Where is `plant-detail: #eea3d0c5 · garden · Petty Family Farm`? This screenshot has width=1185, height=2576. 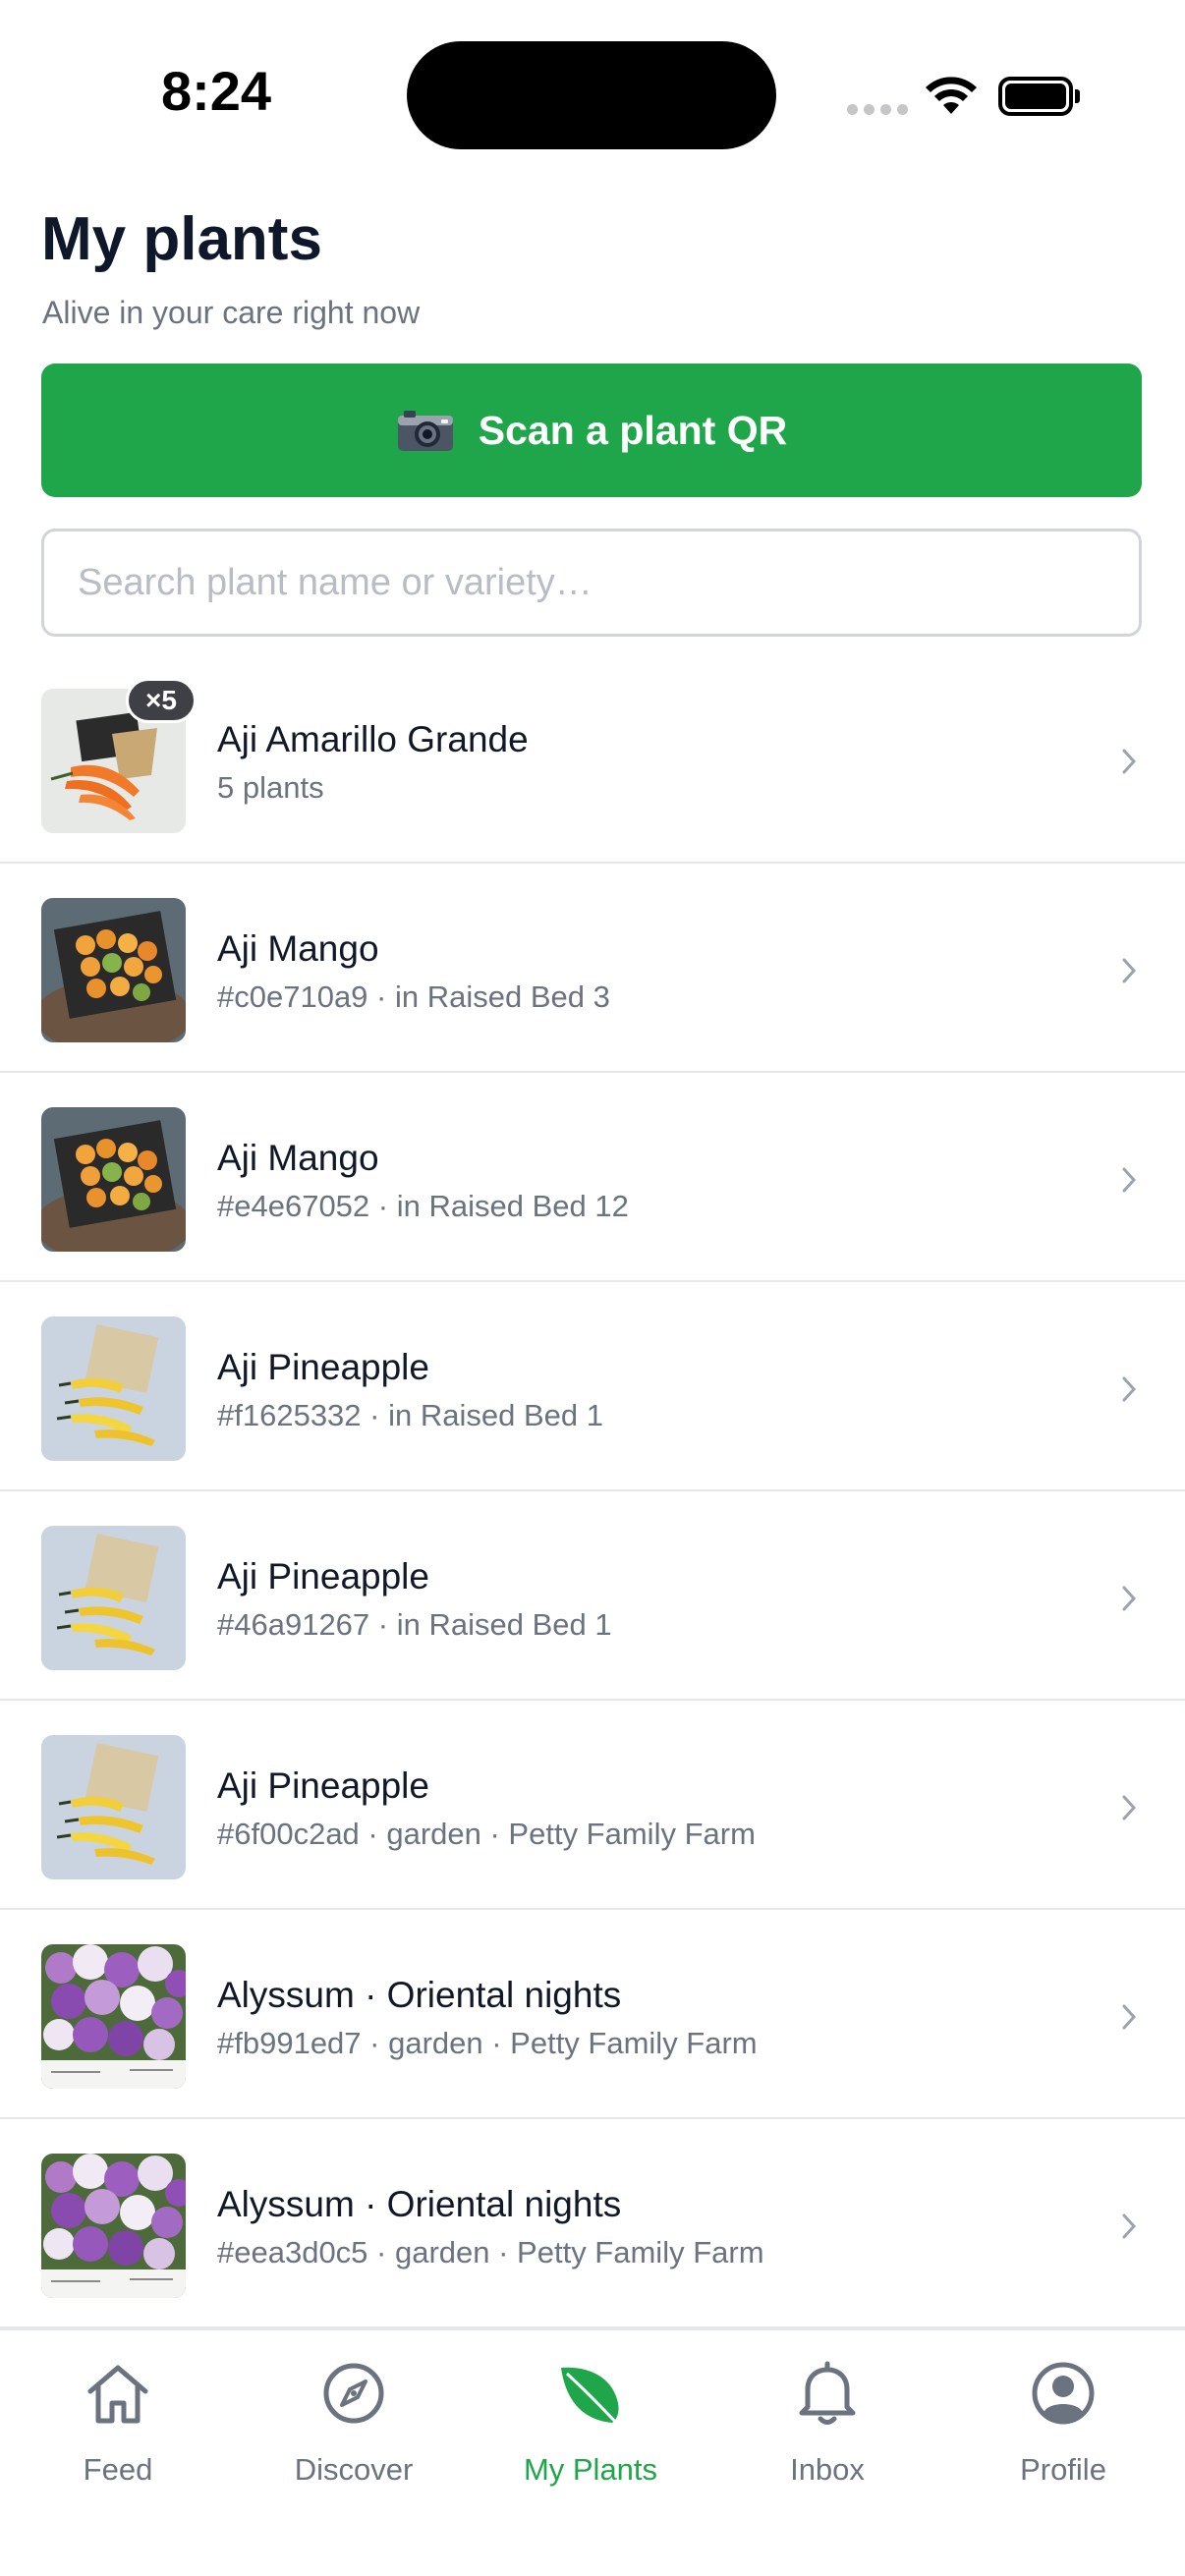 plant-detail: #eea3d0c5 · garden · Petty Family Farm is located at coordinates (491, 2252).